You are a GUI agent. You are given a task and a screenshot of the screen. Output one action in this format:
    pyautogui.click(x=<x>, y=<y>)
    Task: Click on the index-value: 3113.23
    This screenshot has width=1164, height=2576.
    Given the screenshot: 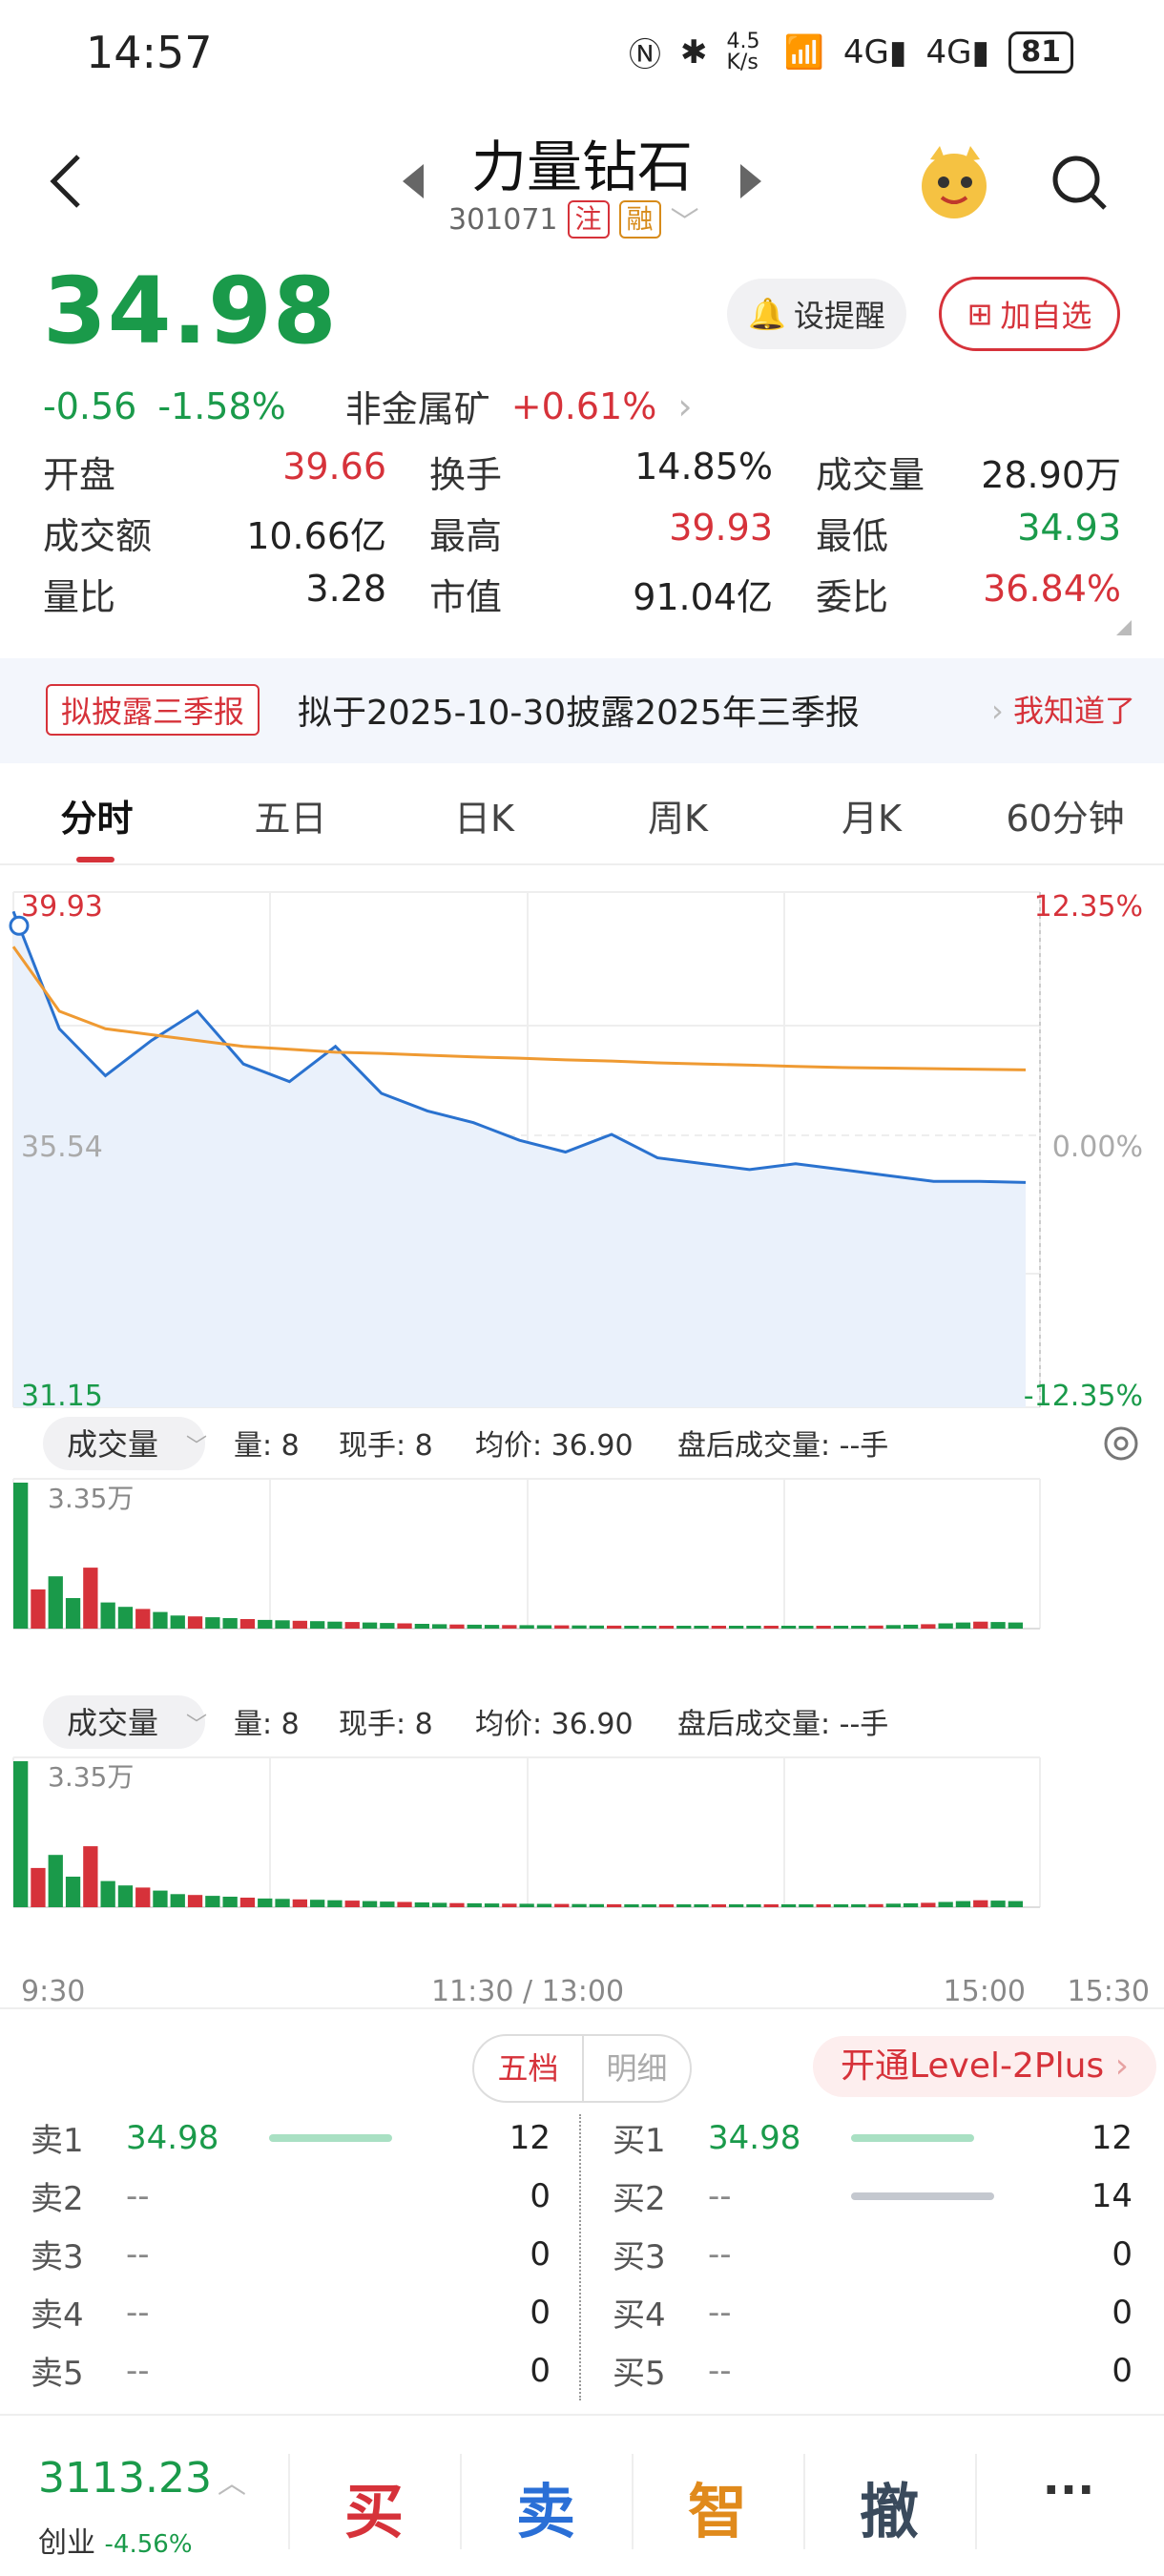 What is the action you would take?
    pyautogui.click(x=125, y=2478)
    